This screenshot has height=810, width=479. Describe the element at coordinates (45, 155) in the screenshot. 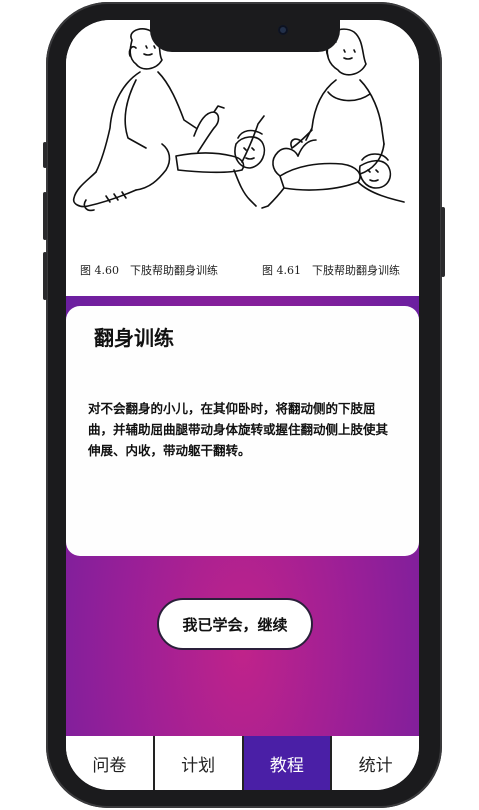

I see `mute-switch` at that location.